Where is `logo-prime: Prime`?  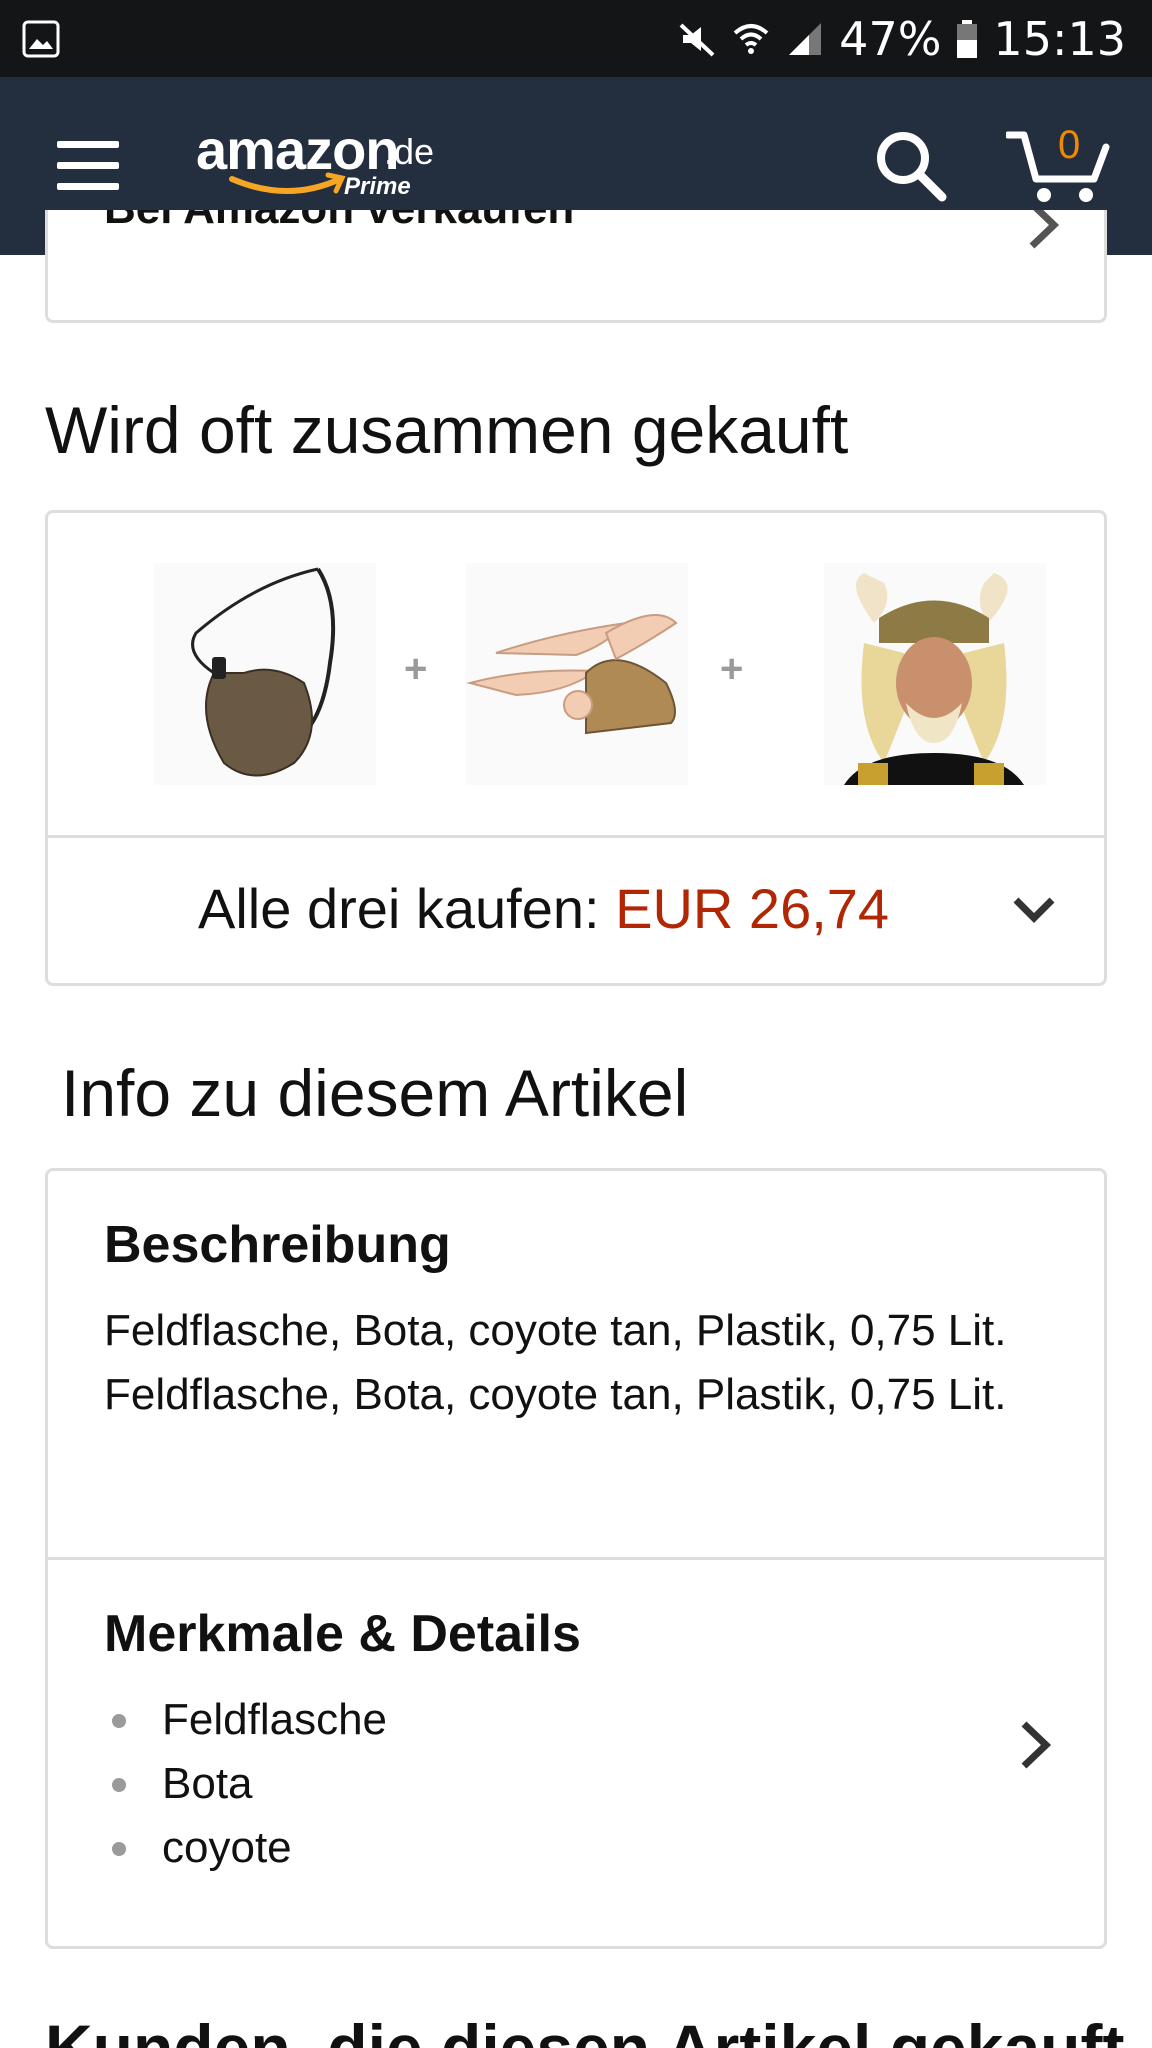 logo-prime: Prime is located at coordinates (377, 186).